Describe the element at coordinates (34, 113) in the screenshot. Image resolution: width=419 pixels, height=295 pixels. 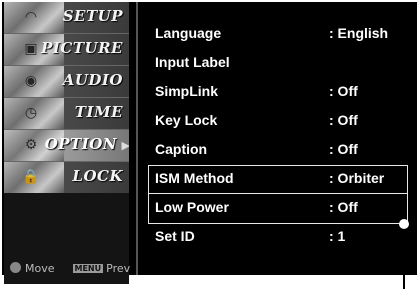
I see `clock-icon: ◷` at that location.